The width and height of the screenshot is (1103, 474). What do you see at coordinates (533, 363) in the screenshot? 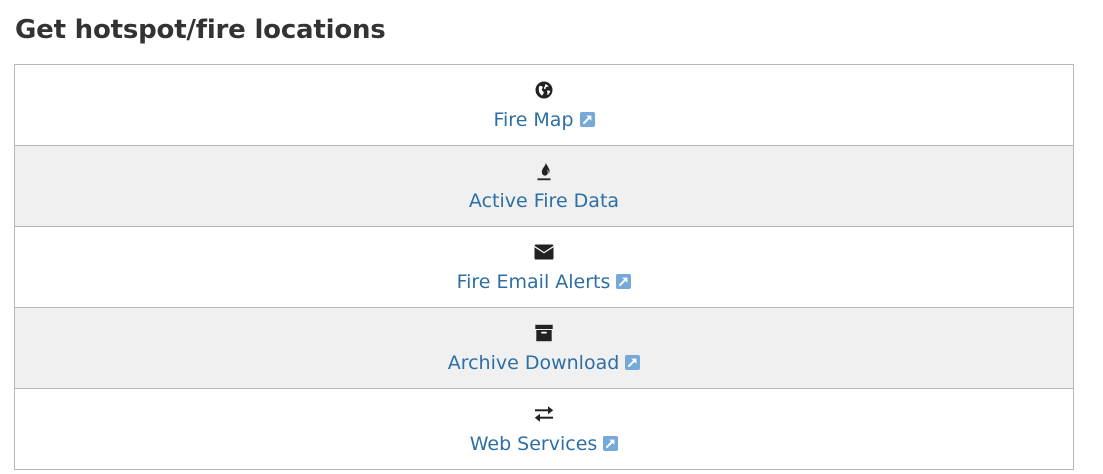
I see `archive-download-label: Archive Download` at bounding box center [533, 363].